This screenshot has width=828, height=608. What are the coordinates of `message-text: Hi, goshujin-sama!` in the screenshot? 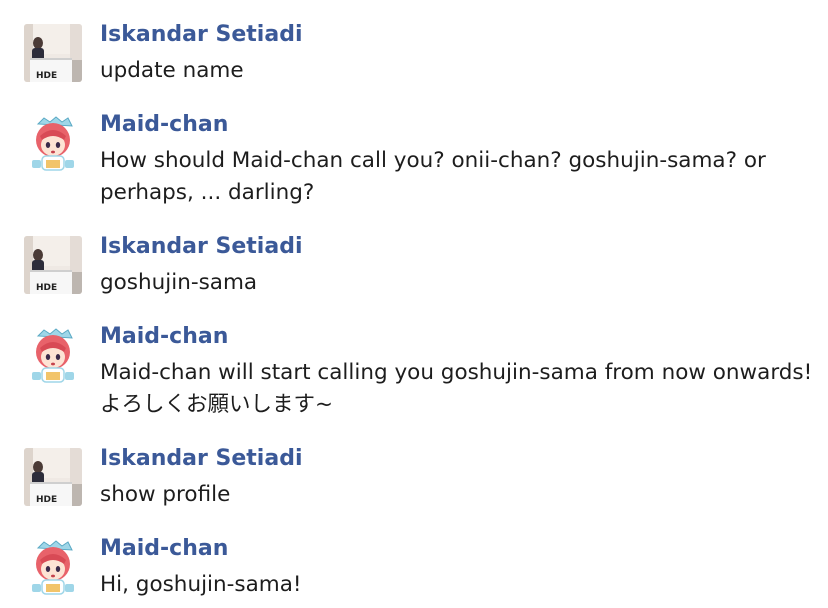 It's located at (457, 585).